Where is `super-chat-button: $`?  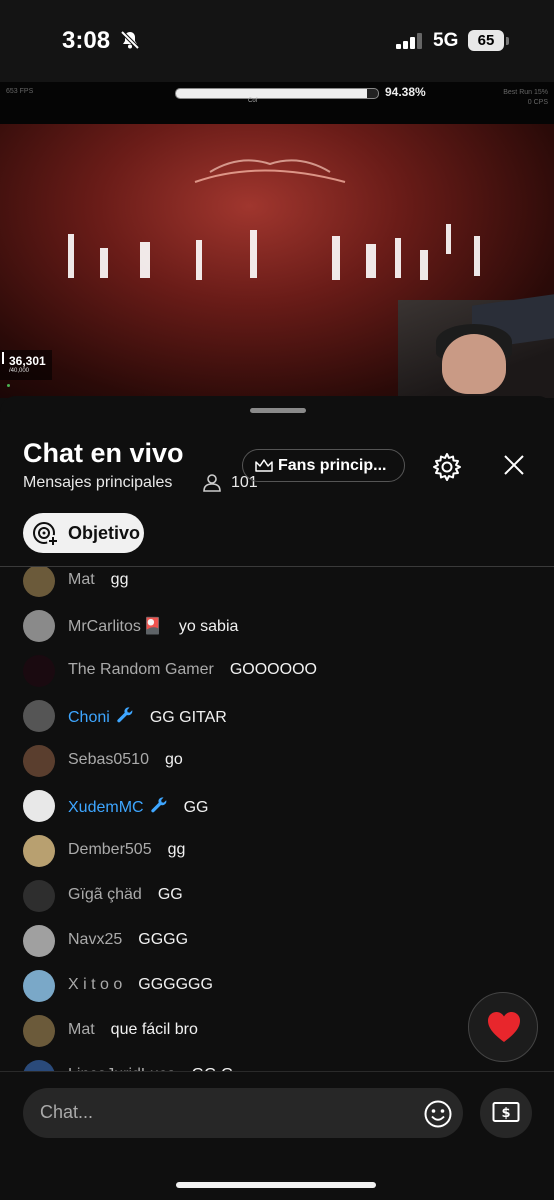
super-chat-button: $ is located at coordinates (506, 1113).